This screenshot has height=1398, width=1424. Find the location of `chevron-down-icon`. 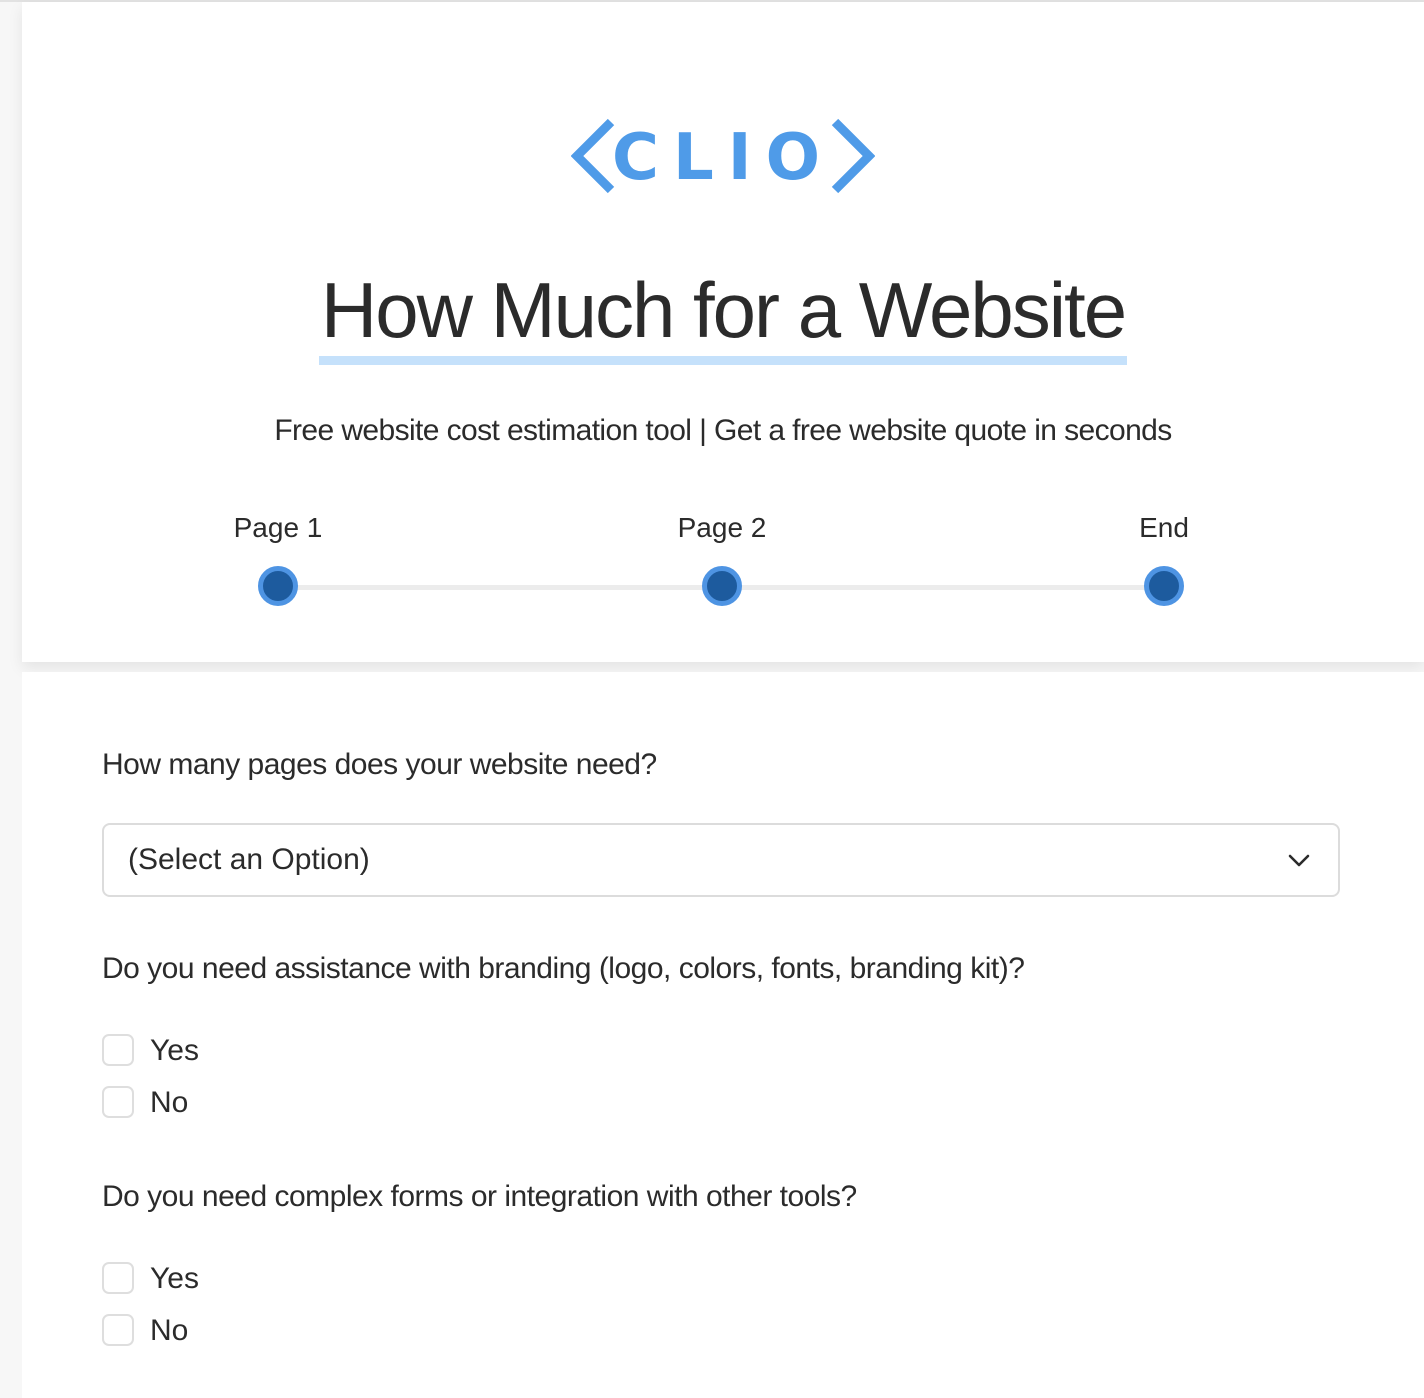

chevron-down-icon is located at coordinates (1299, 860).